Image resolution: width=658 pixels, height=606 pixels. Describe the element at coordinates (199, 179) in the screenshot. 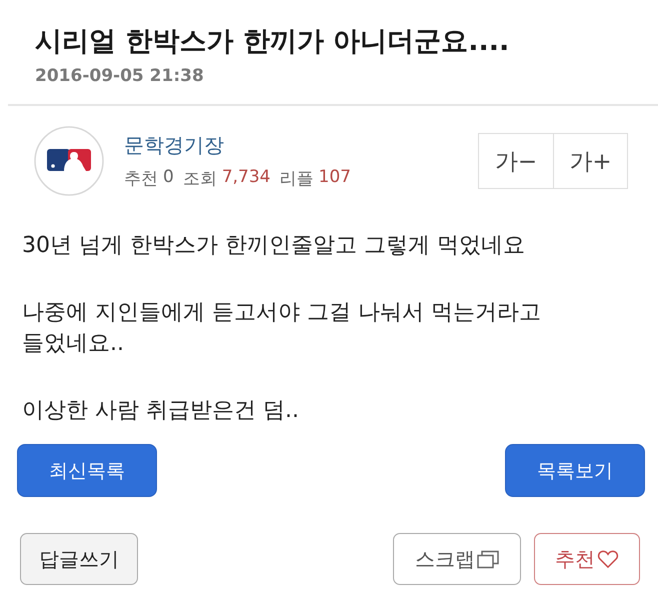

I see `stat-label: 조회` at that location.